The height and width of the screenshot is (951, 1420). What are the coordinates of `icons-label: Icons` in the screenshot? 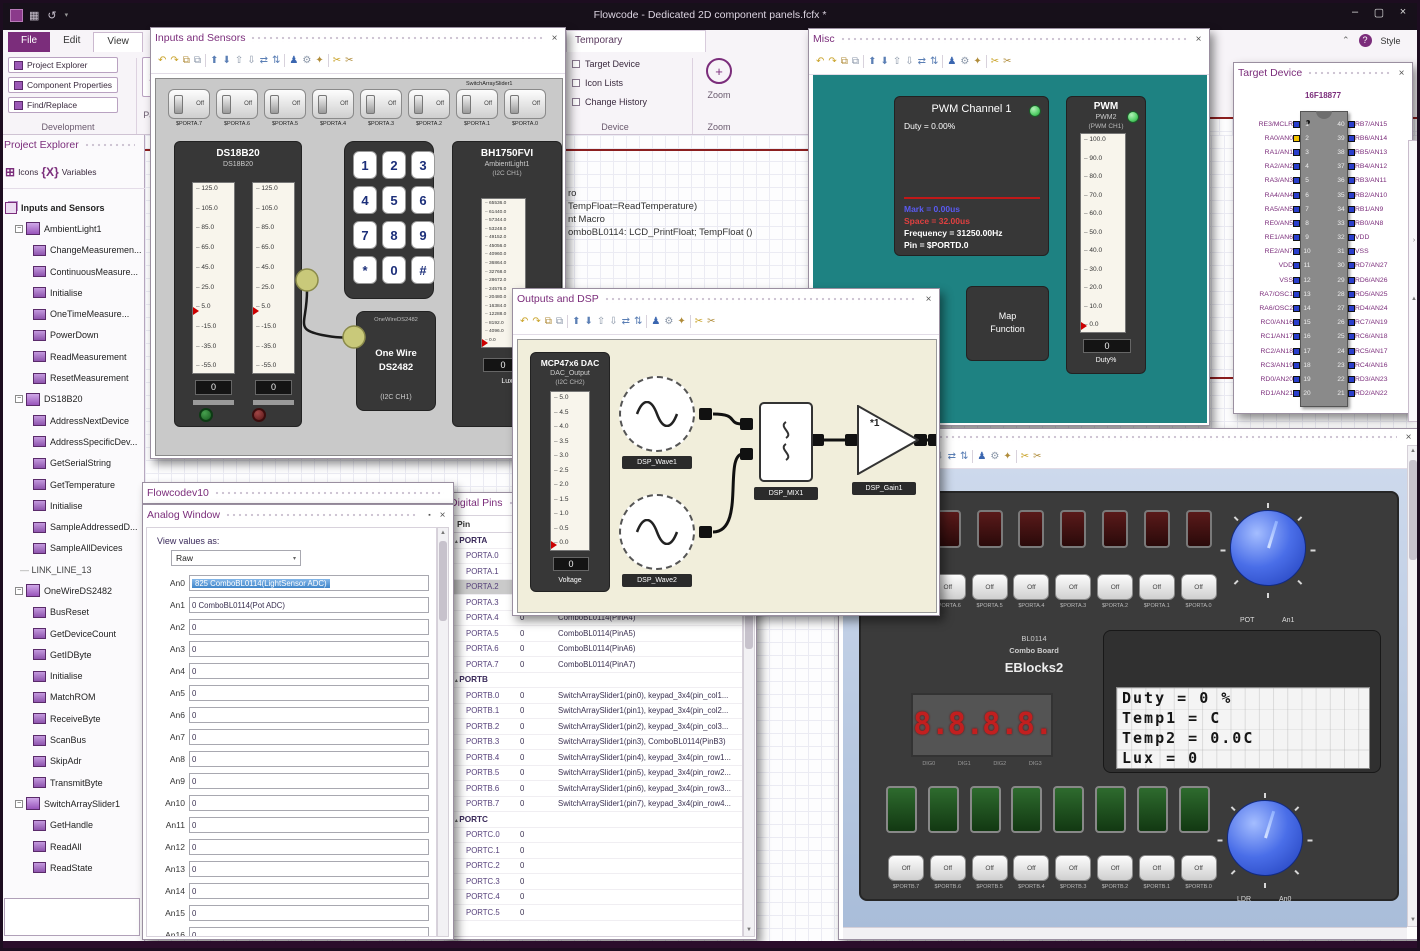 It's located at (28, 172).